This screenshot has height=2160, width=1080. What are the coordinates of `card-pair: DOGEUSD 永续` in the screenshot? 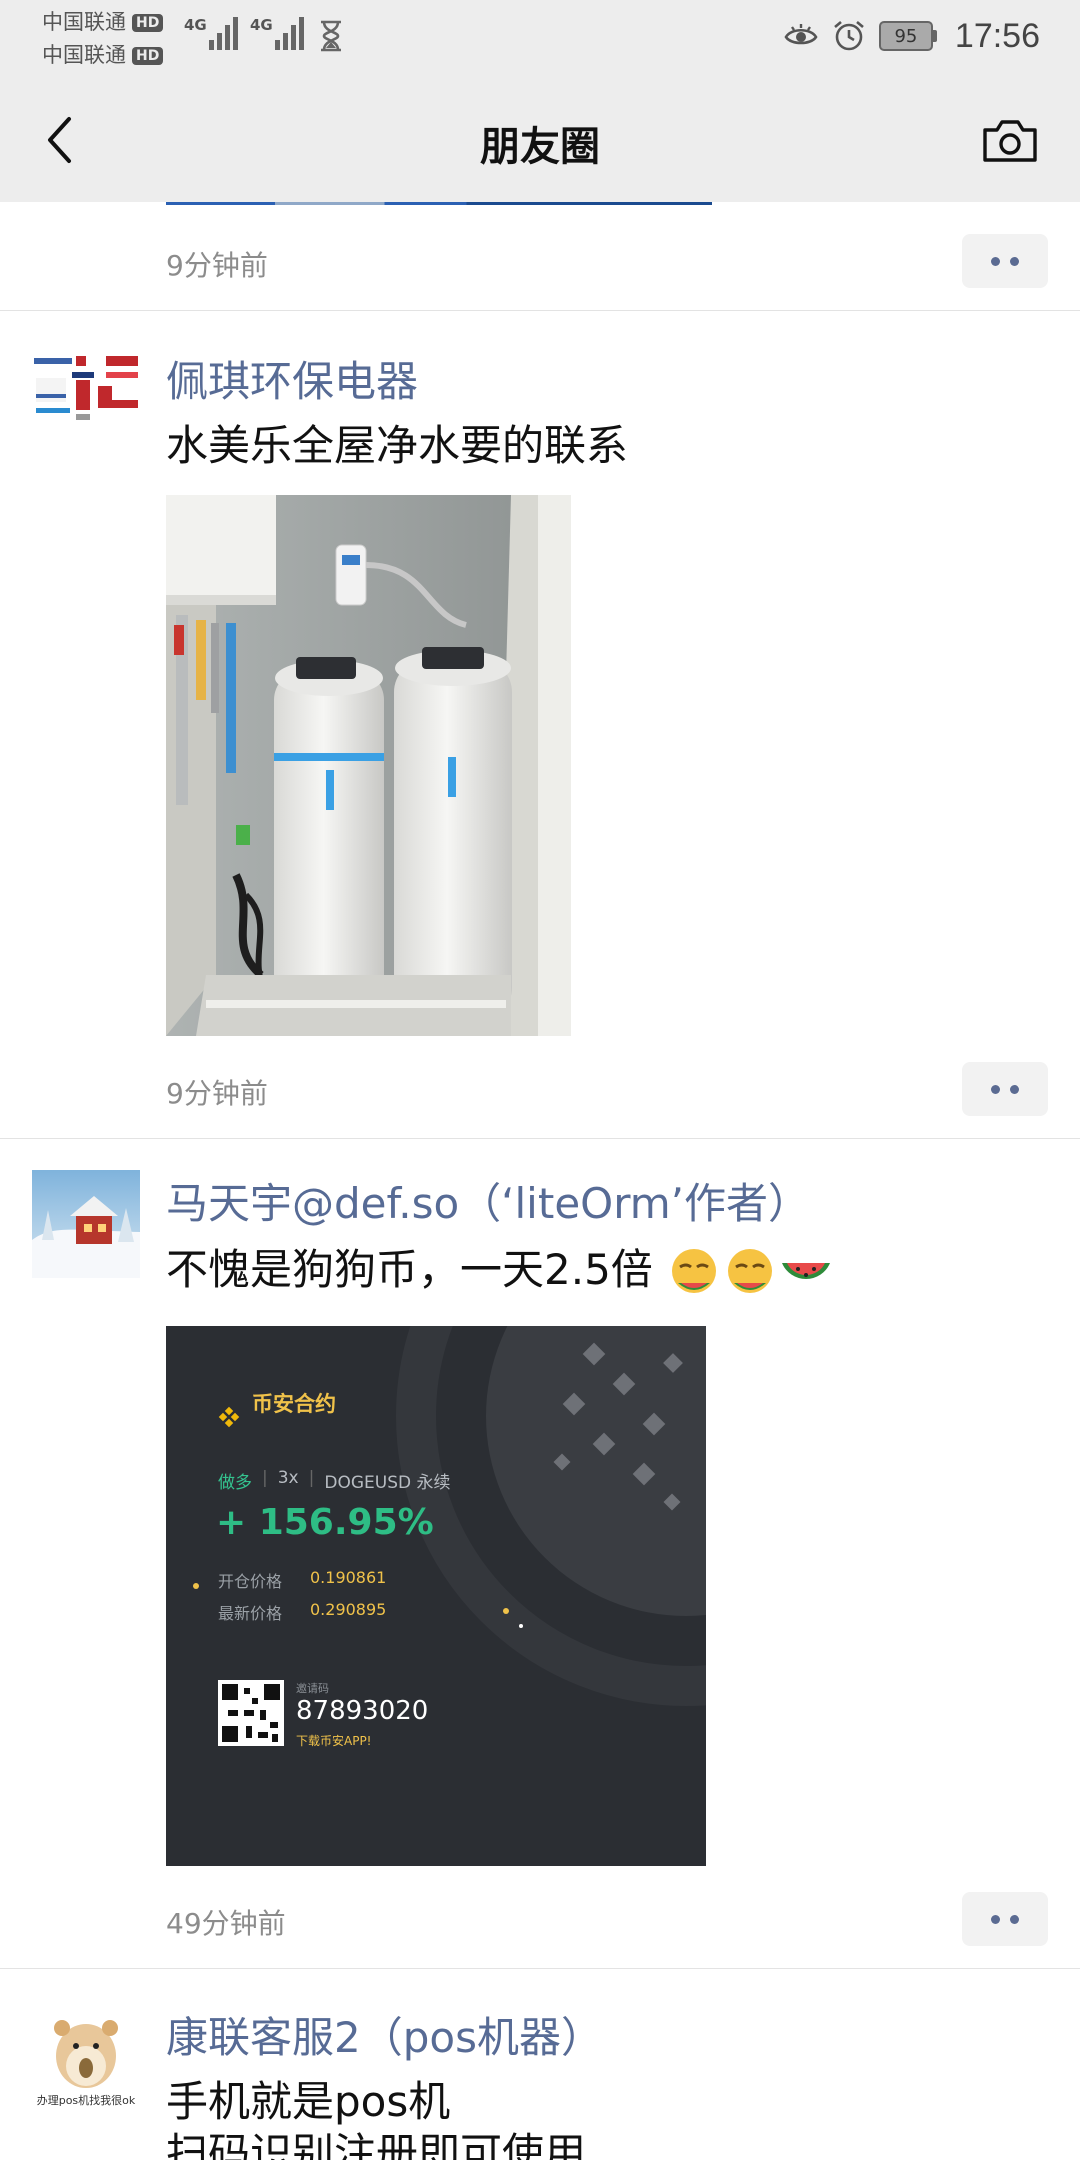 It's located at (387, 1483).